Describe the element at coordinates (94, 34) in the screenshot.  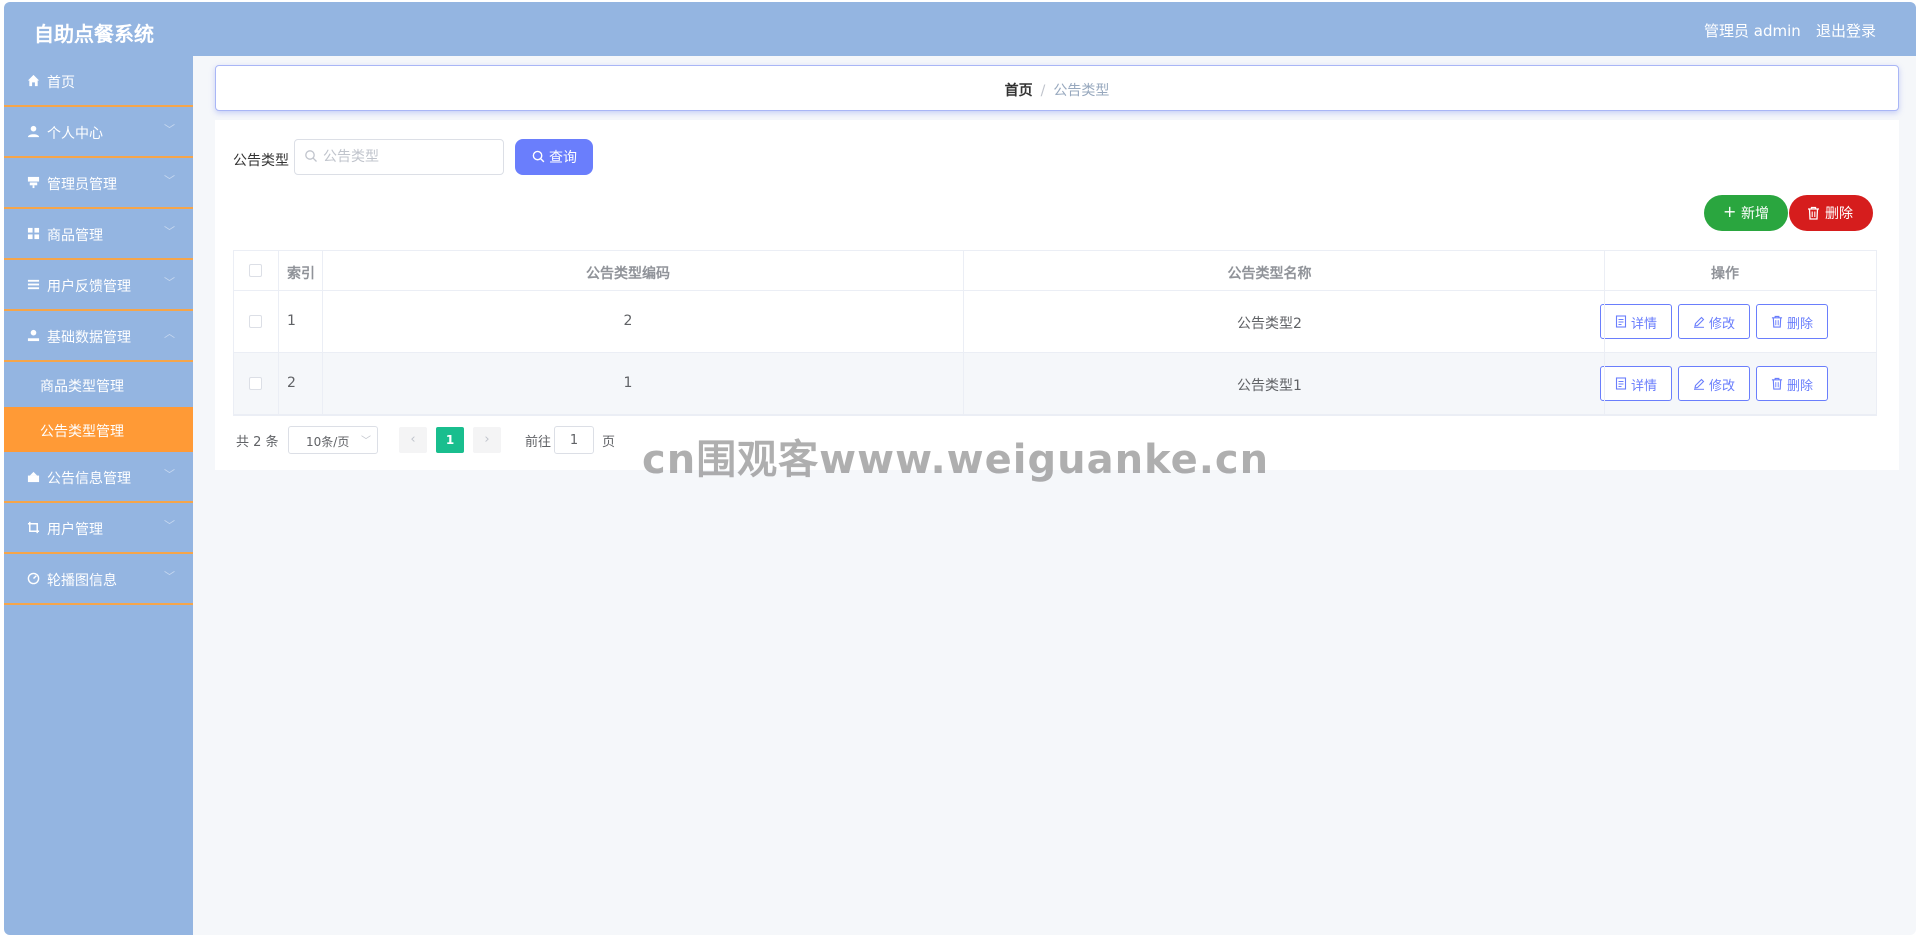
I see `app-title: 自助点餐系统` at that location.